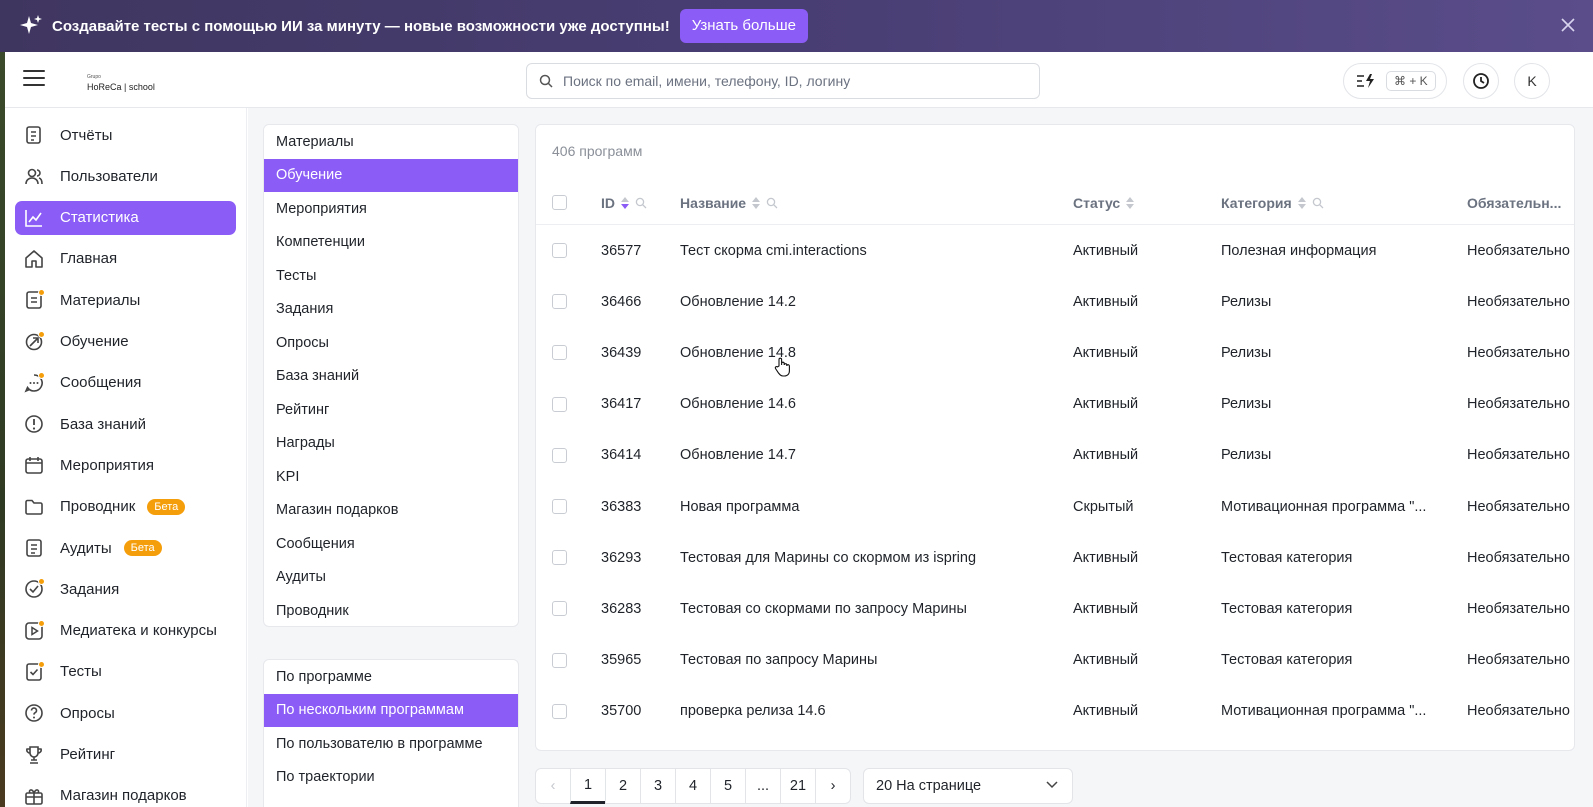 The image size is (1593, 807). What do you see at coordinates (658, 786) in the screenshot?
I see `page-button: 3` at bounding box center [658, 786].